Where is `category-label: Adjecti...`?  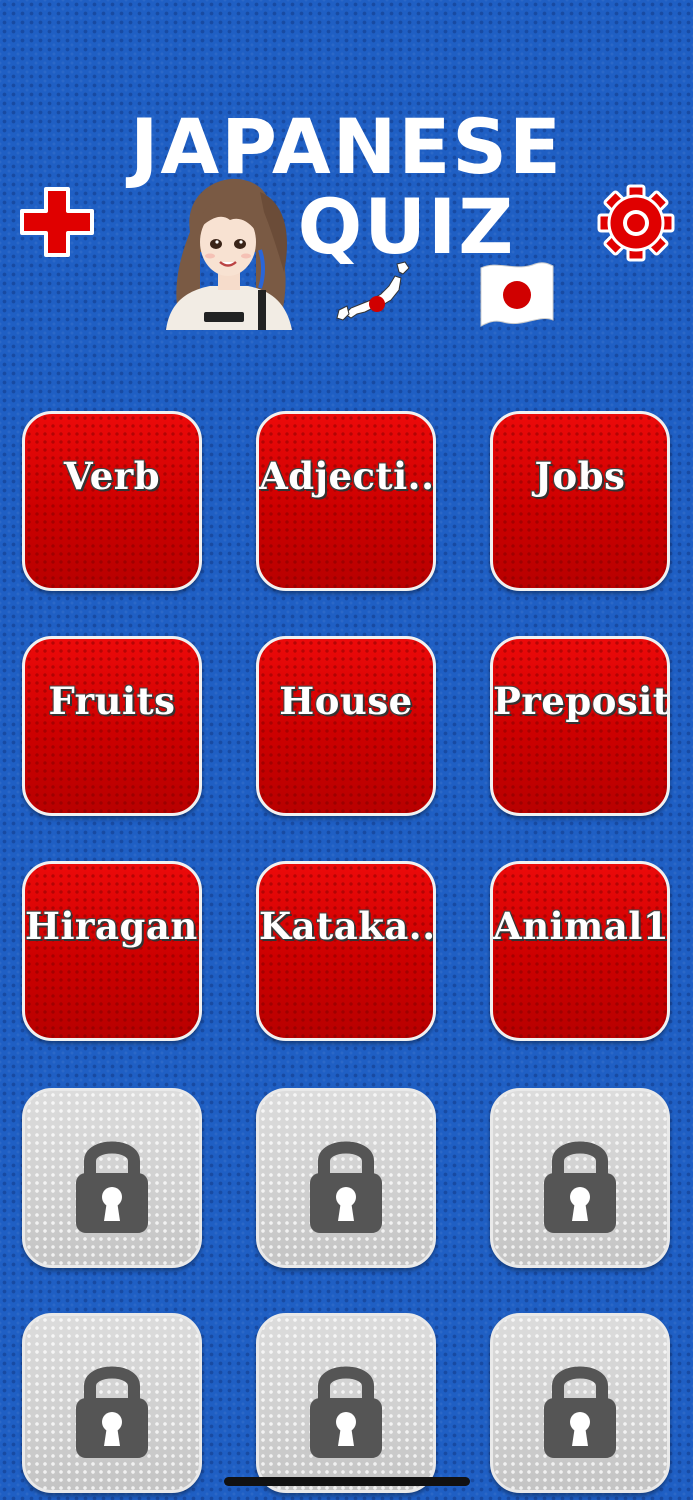
category-label: Adjecti... is located at coordinates (346, 476).